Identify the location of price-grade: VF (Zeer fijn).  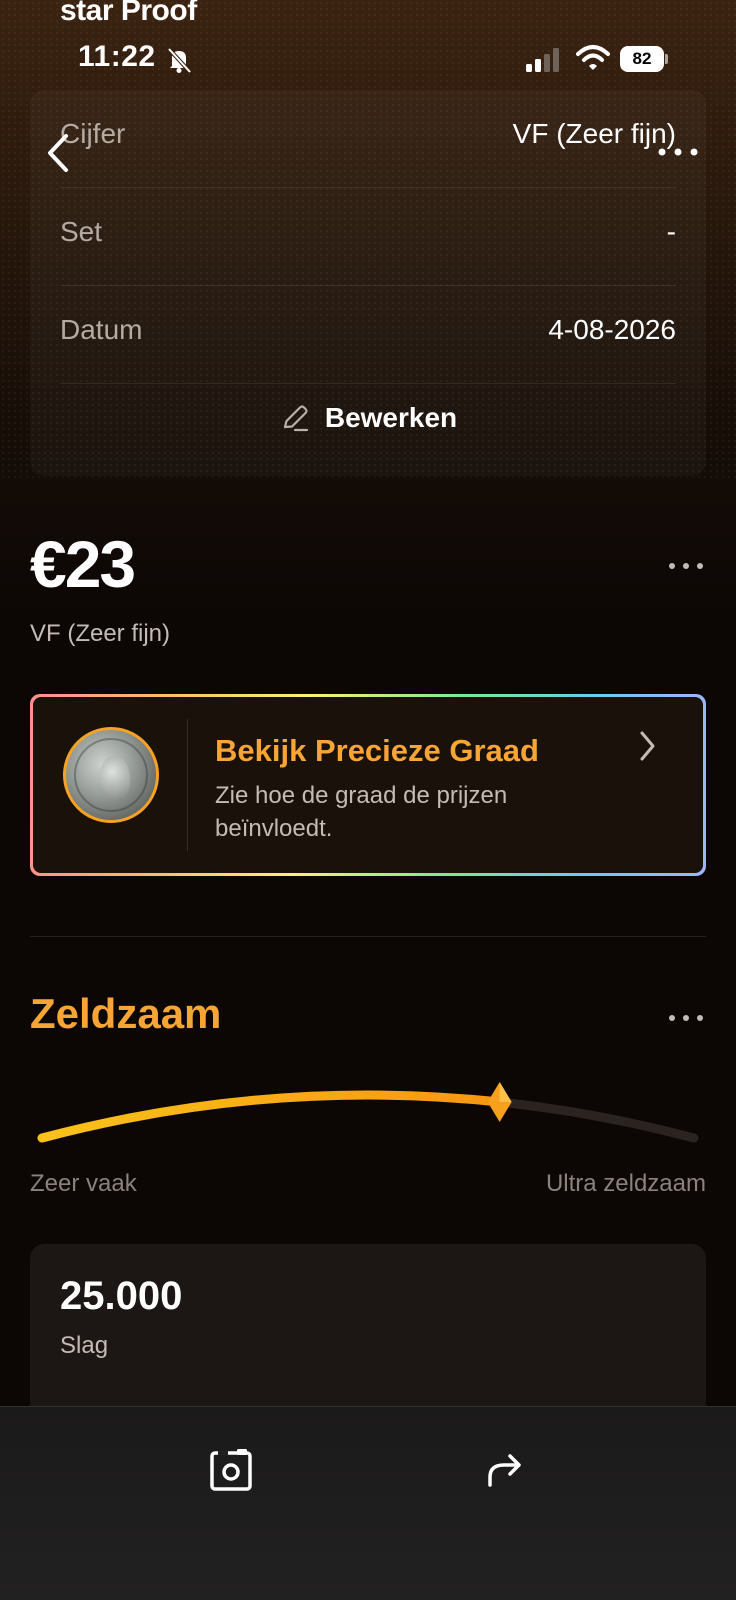
(100, 633).